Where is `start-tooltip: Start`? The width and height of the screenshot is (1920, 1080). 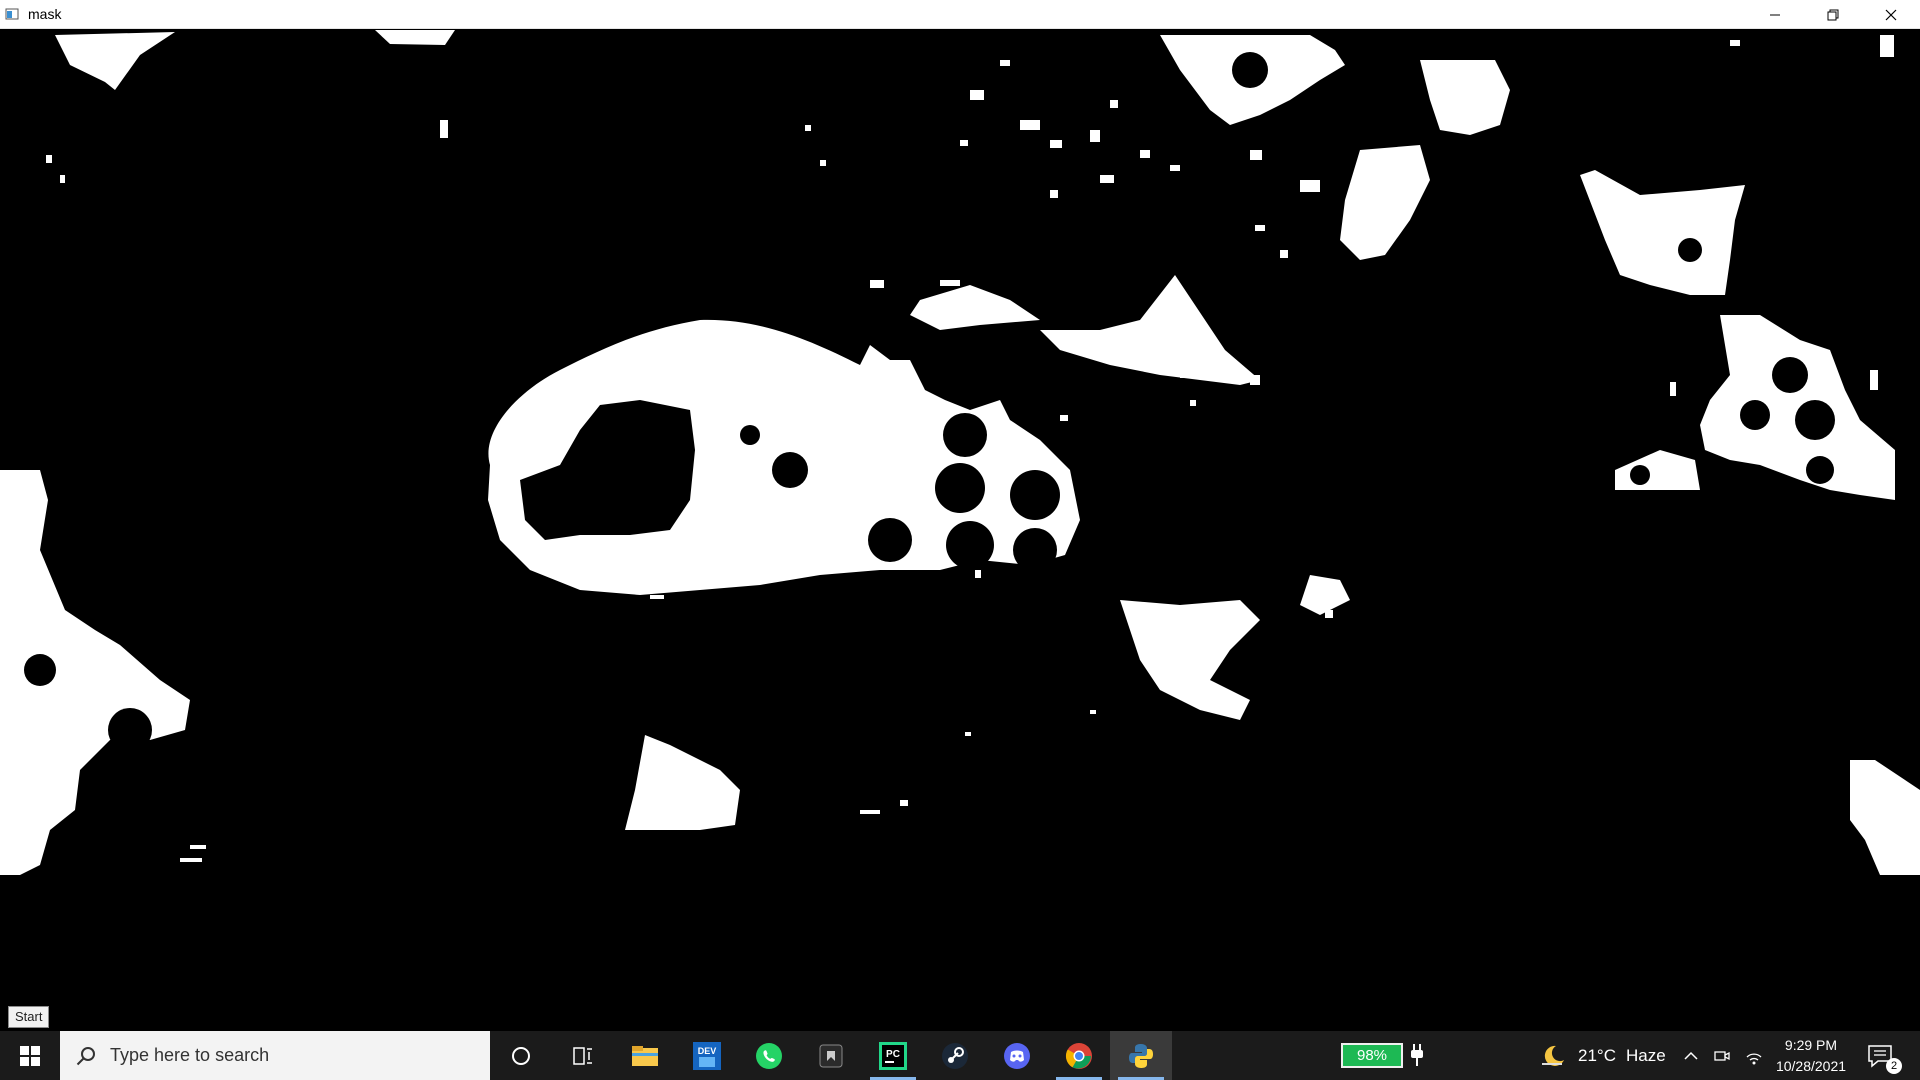 start-tooltip: Start is located at coordinates (29, 1017).